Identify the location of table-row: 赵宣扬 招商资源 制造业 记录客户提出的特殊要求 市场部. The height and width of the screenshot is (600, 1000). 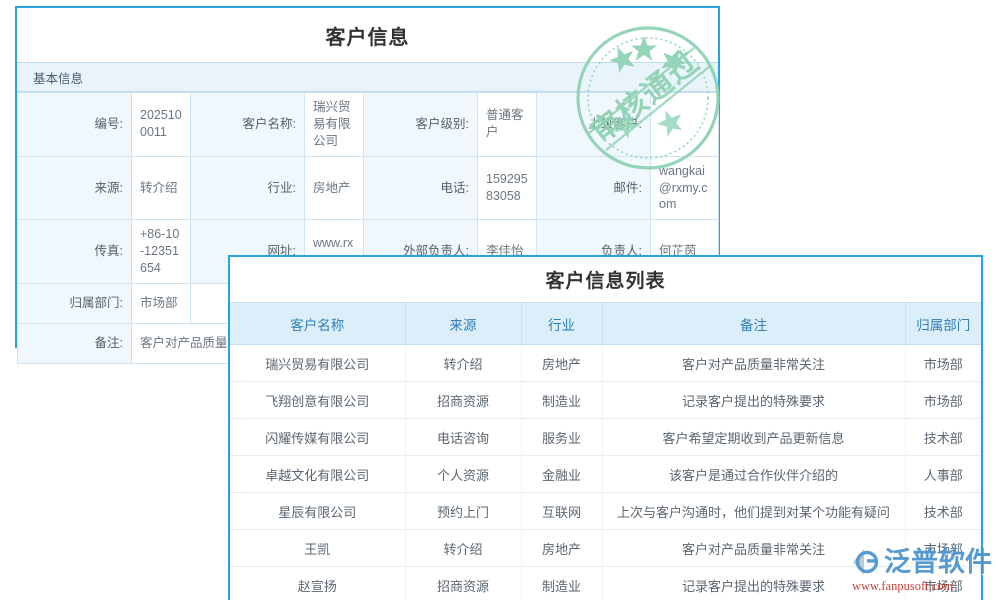
(605, 583).